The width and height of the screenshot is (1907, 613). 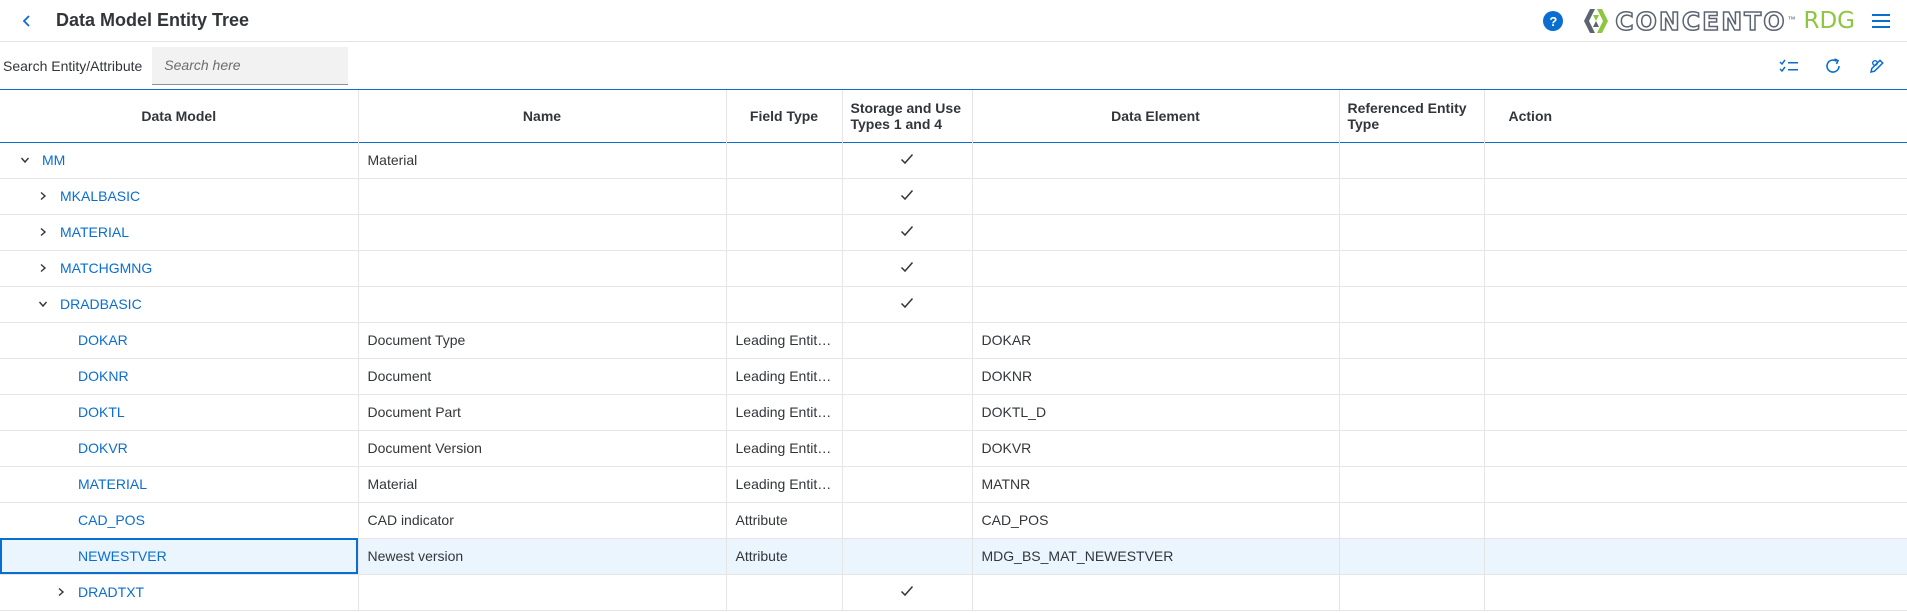 What do you see at coordinates (179, 520) in the screenshot?
I see `cell-data-model: CAD_POS` at bounding box center [179, 520].